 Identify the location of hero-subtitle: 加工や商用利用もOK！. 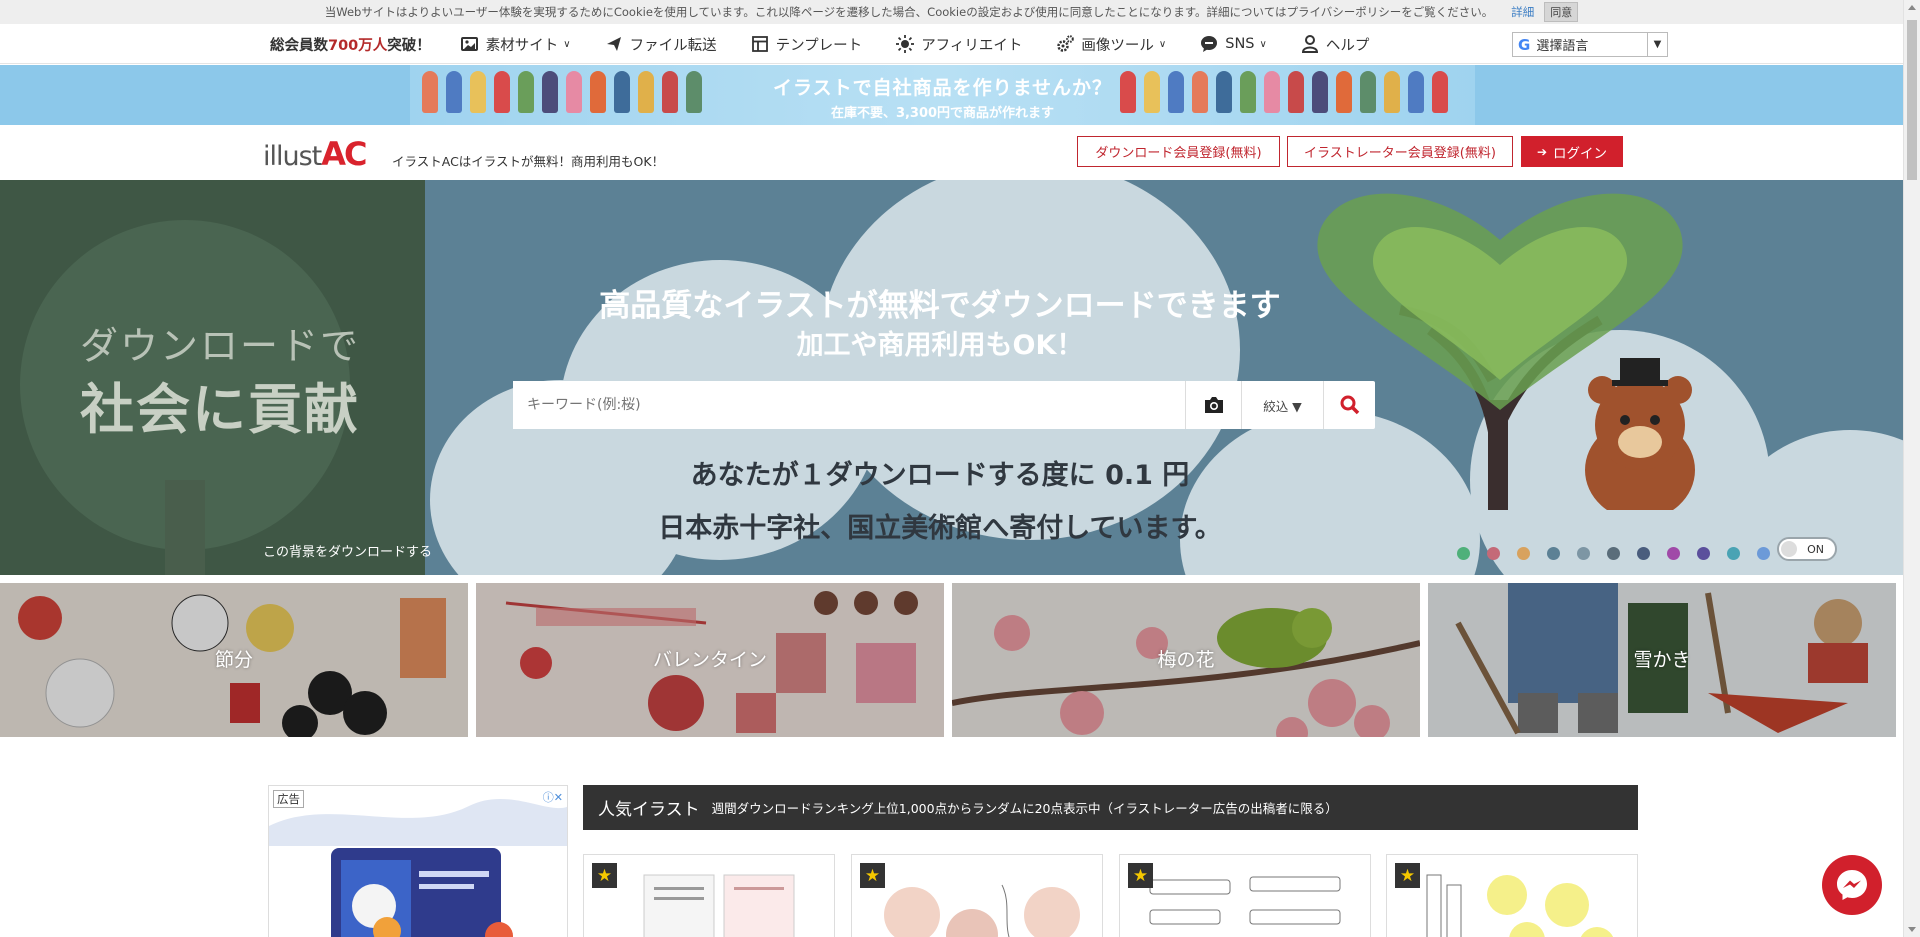
(940, 345).